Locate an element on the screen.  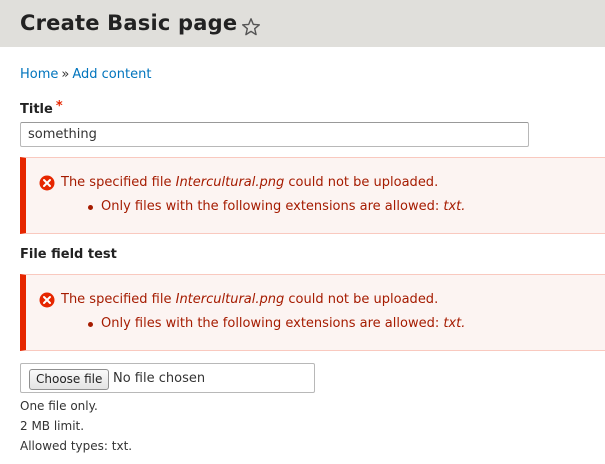
breadcrumb: Home» Add content is located at coordinates (85, 74).